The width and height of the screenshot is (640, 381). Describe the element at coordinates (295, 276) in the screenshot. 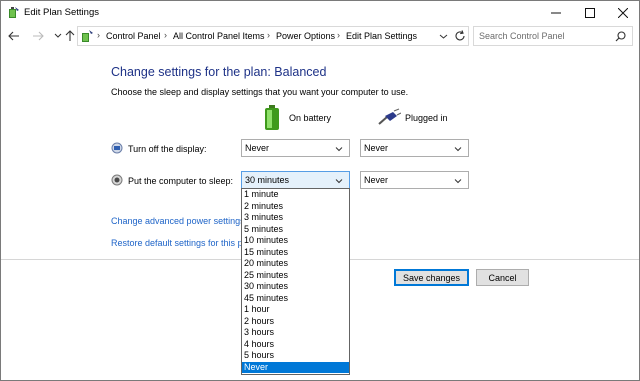

I see `dropdown-option: 25 minutes` at that location.